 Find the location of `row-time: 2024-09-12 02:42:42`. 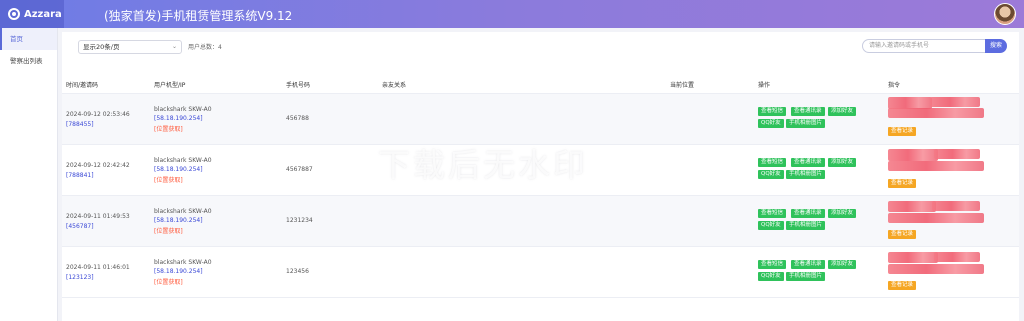

row-time: 2024-09-12 02:42:42 is located at coordinates (98, 165).